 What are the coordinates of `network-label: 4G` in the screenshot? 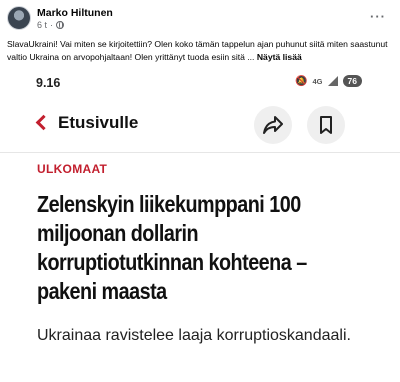 It's located at (317, 81).